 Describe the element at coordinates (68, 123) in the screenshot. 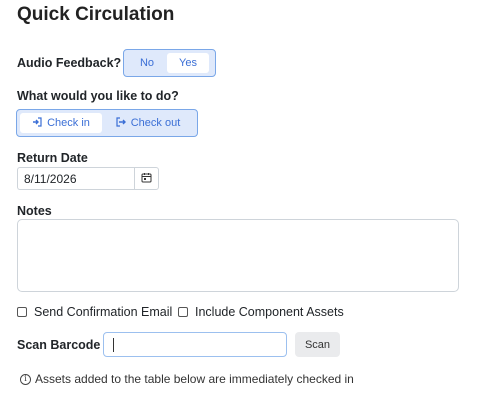

I see `check-in-label: Check in` at that location.